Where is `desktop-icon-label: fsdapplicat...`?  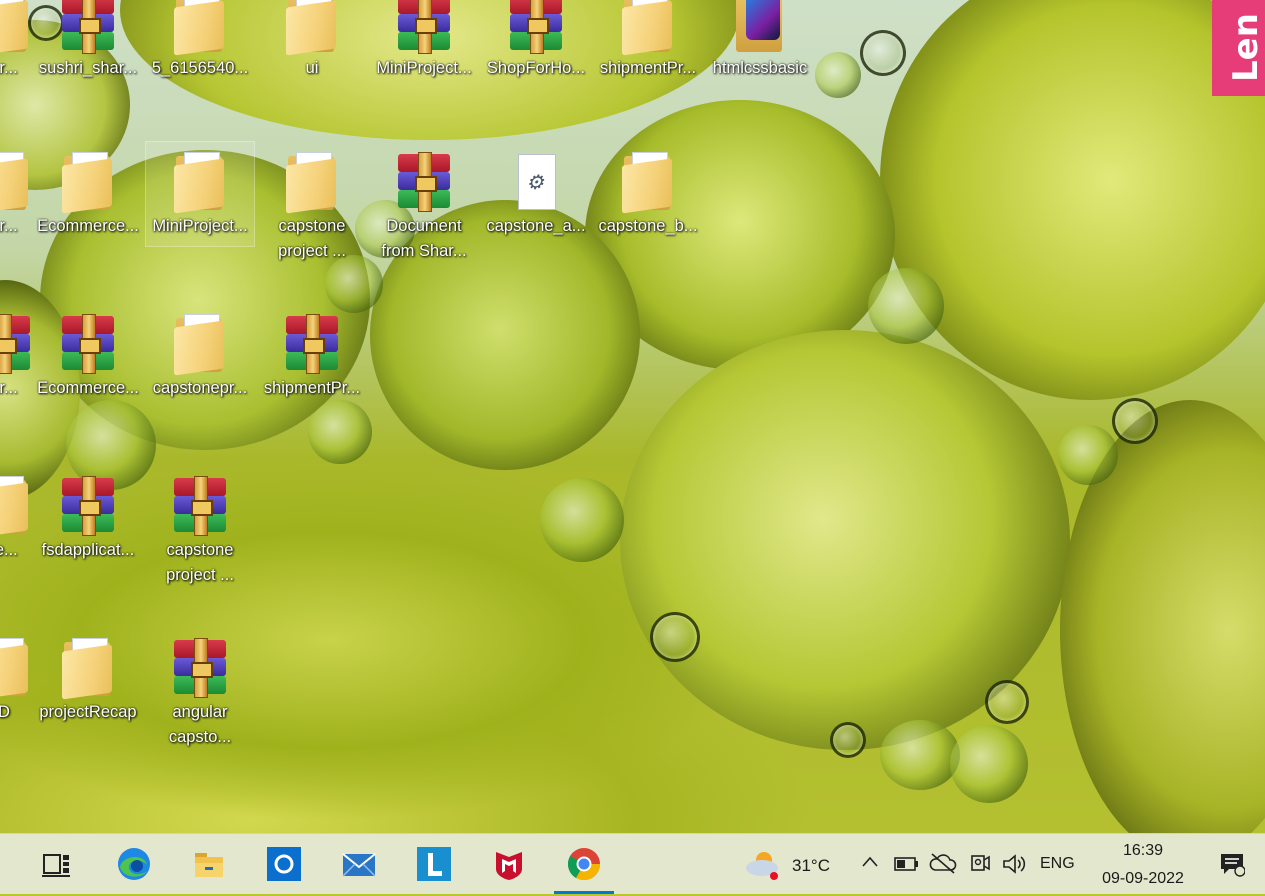
desktop-icon-label: fsdapplicat... is located at coordinates (88, 550).